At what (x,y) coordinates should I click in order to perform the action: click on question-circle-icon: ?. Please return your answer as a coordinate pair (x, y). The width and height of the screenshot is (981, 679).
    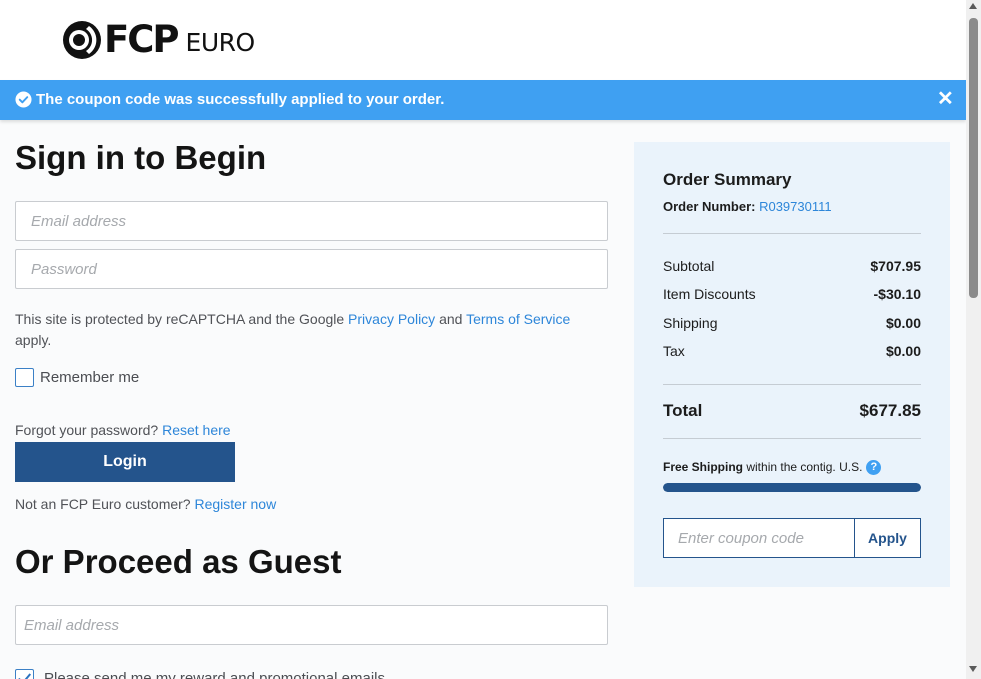
    Looking at the image, I should click on (874, 467).